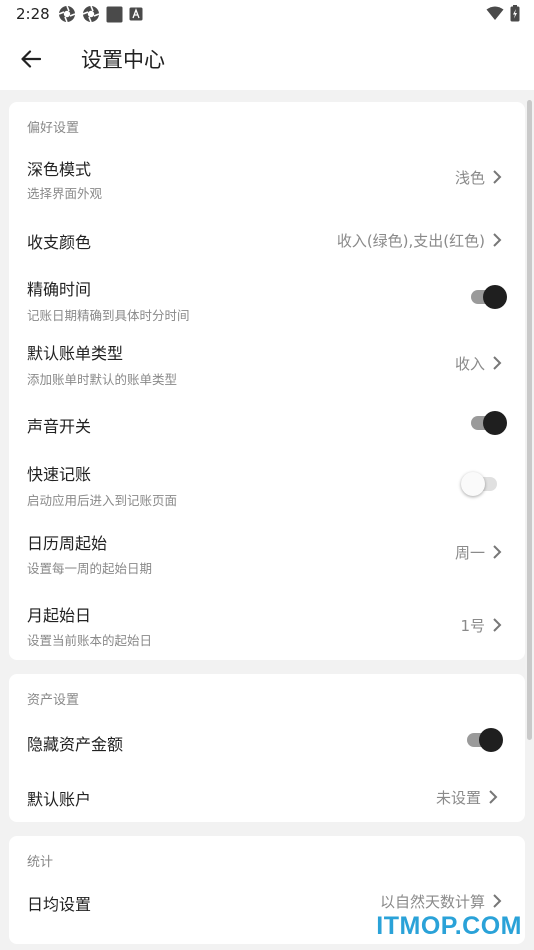 The height and width of the screenshot is (950, 534). Describe the element at coordinates (59, 426) in the screenshot. I see `row-title: 声音开关` at that location.